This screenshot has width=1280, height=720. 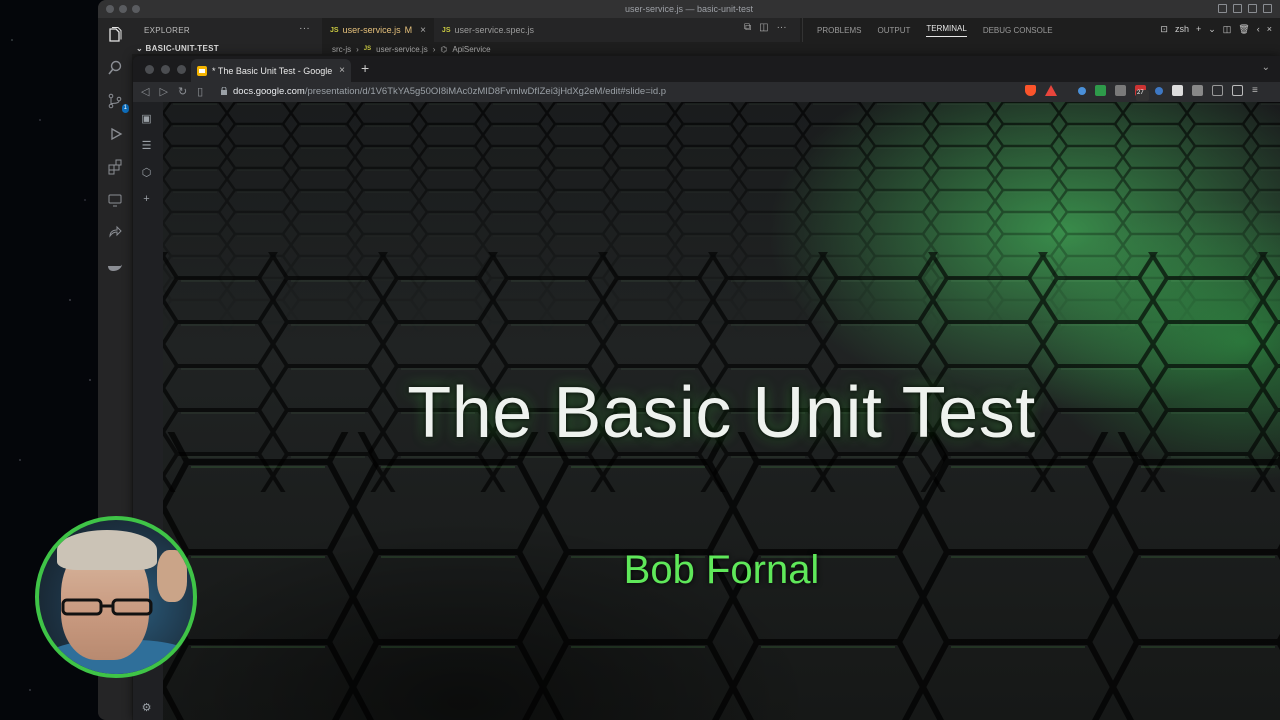 I want to click on tab-label: user-service.js, so click(x=371, y=30).